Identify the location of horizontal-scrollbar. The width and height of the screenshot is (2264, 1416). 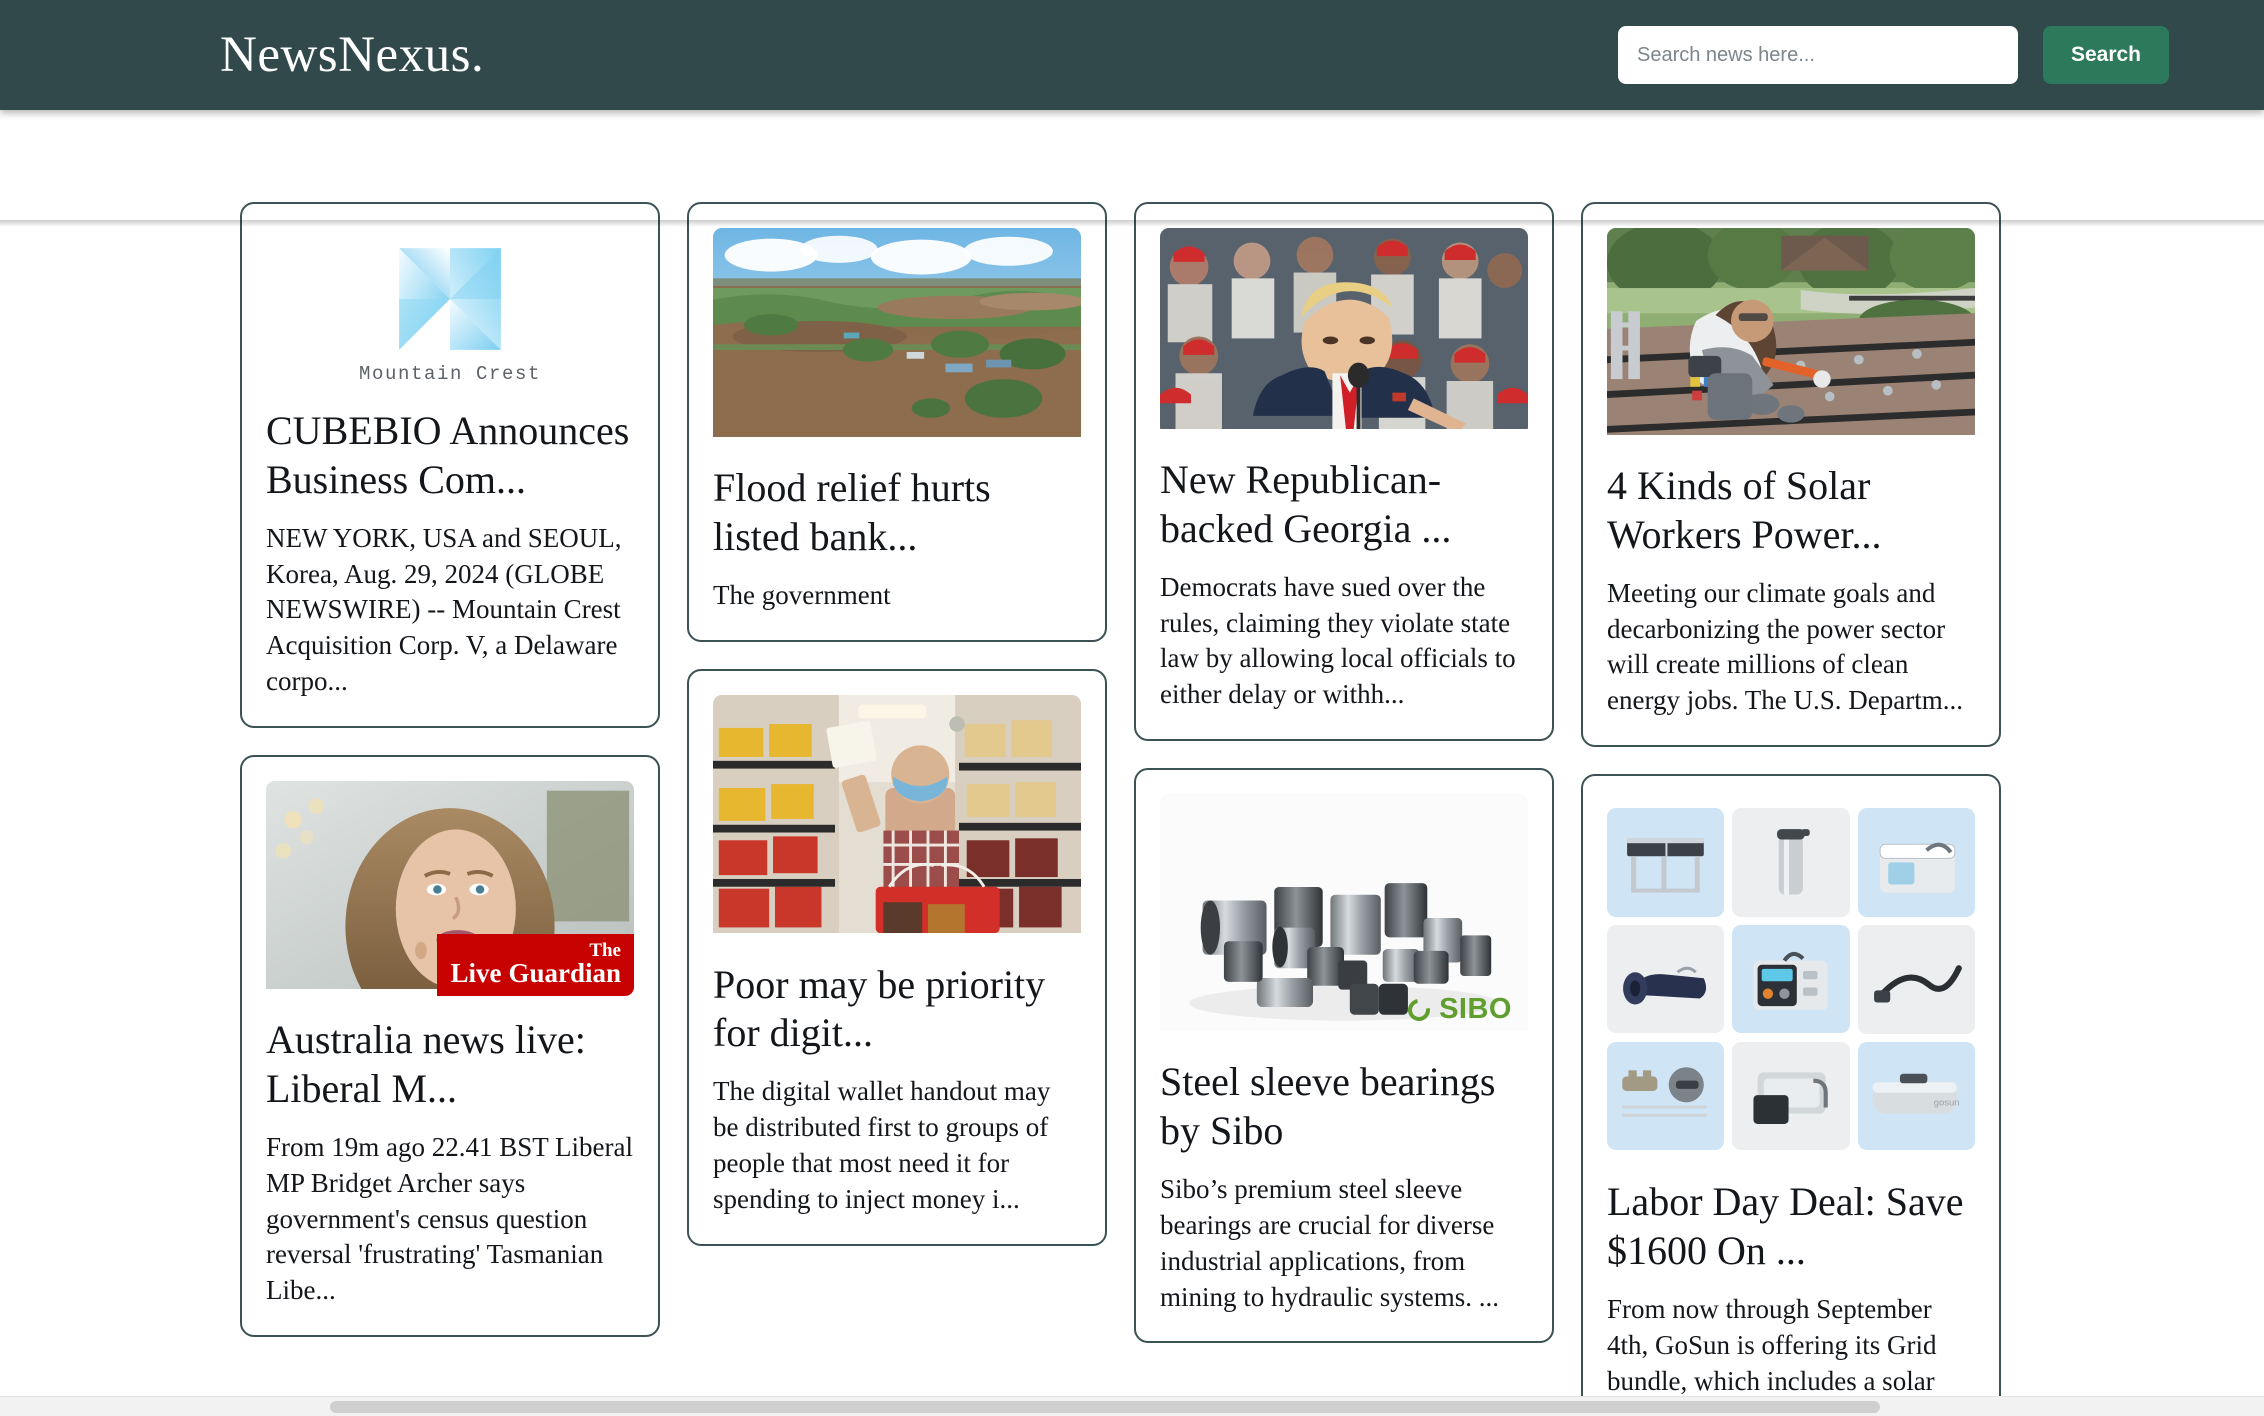
(1132, 1406).